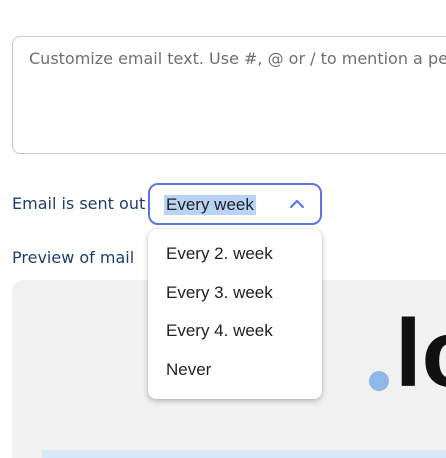 Image resolution: width=446 pixels, height=458 pixels. I want to click on frequency-label: Email is sent out, so click(79, 203).